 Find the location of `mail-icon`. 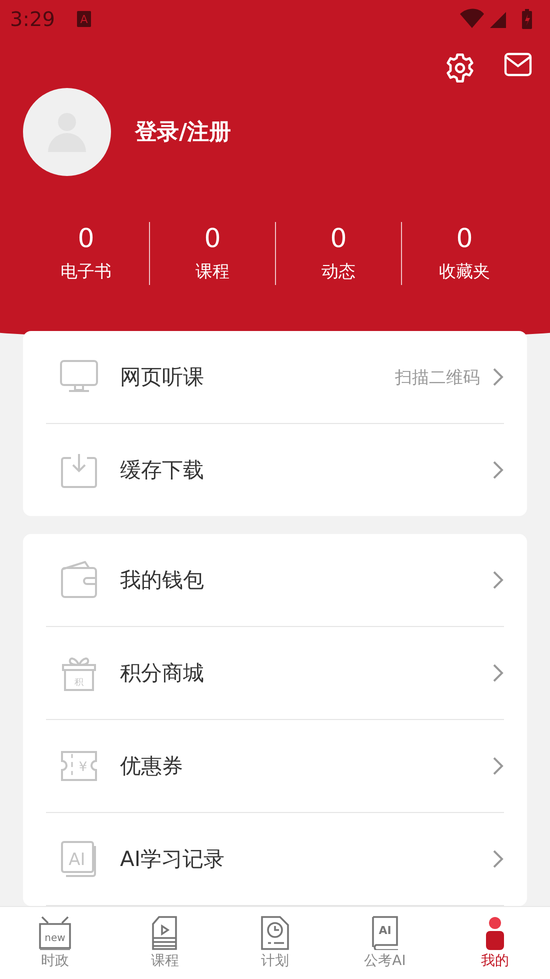

mail-icon is located at coordinates (518, 65).